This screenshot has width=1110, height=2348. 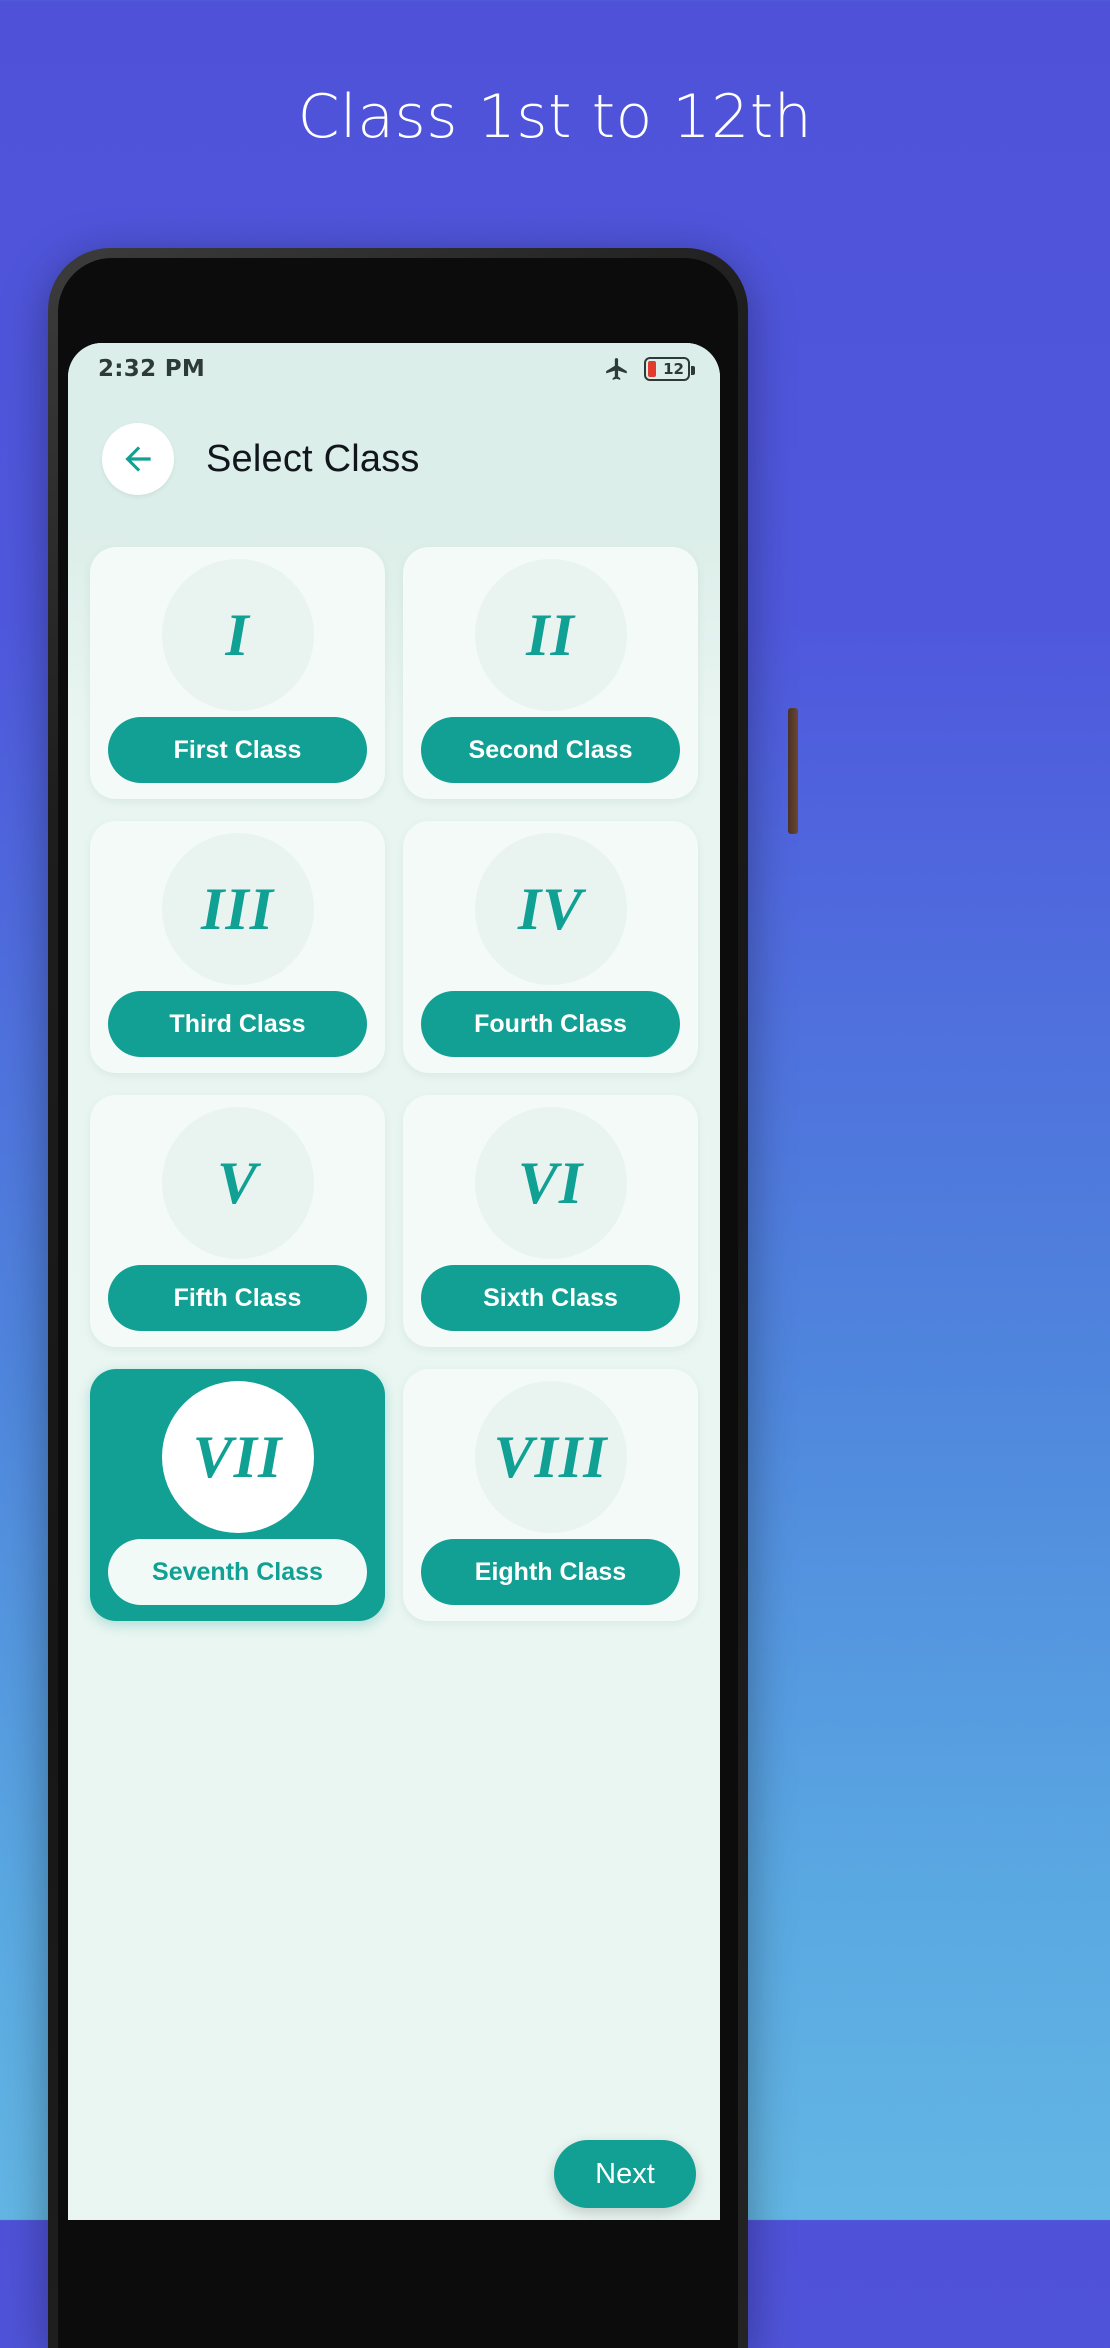 What do you see at coordinates (237, 1572) in the screenshot?
I see `class-label-button: Seventh Class` at bounding box center [237, 1572].